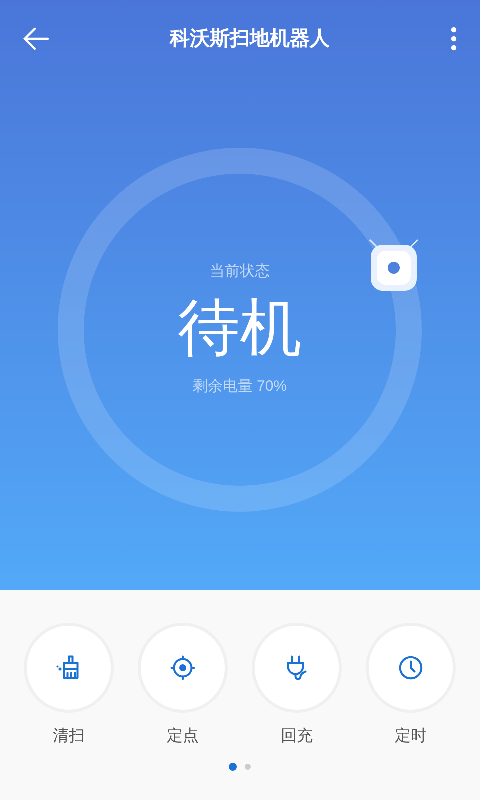  I want to click on action-label: 回充, so click(297, 736).